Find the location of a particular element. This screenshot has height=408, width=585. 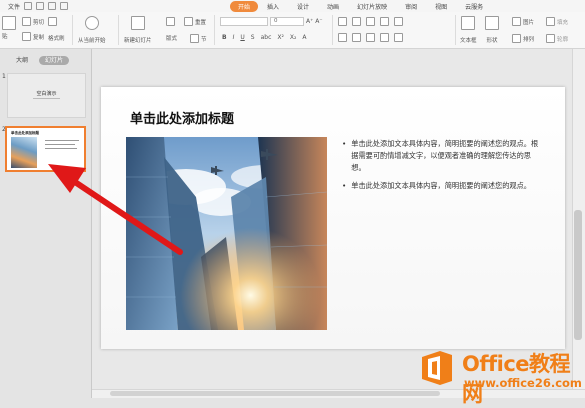

decrease-font-icon: A⁻ is located at coordinates (318, 21).